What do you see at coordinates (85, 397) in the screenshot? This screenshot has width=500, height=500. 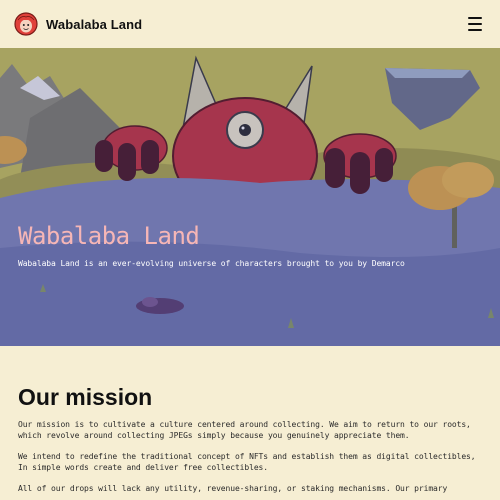 I see `mission-heading: Our mission` at bounding box center [85, 397].